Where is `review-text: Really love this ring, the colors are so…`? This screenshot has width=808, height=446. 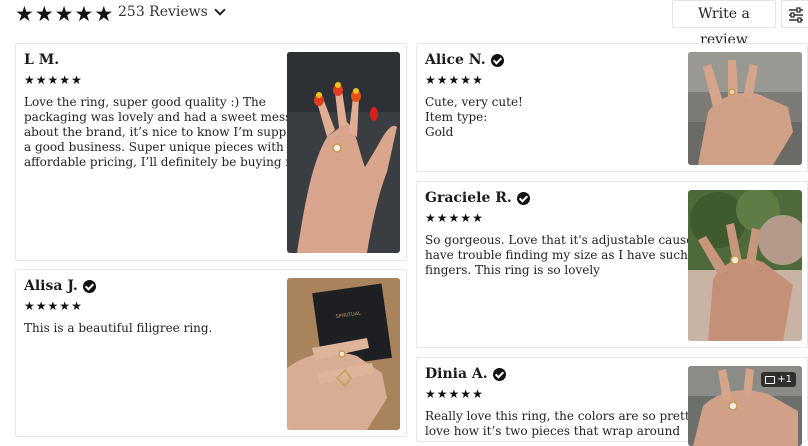
review-text: Really love this ring, the colors are so… is located at coordinates (578, 423).